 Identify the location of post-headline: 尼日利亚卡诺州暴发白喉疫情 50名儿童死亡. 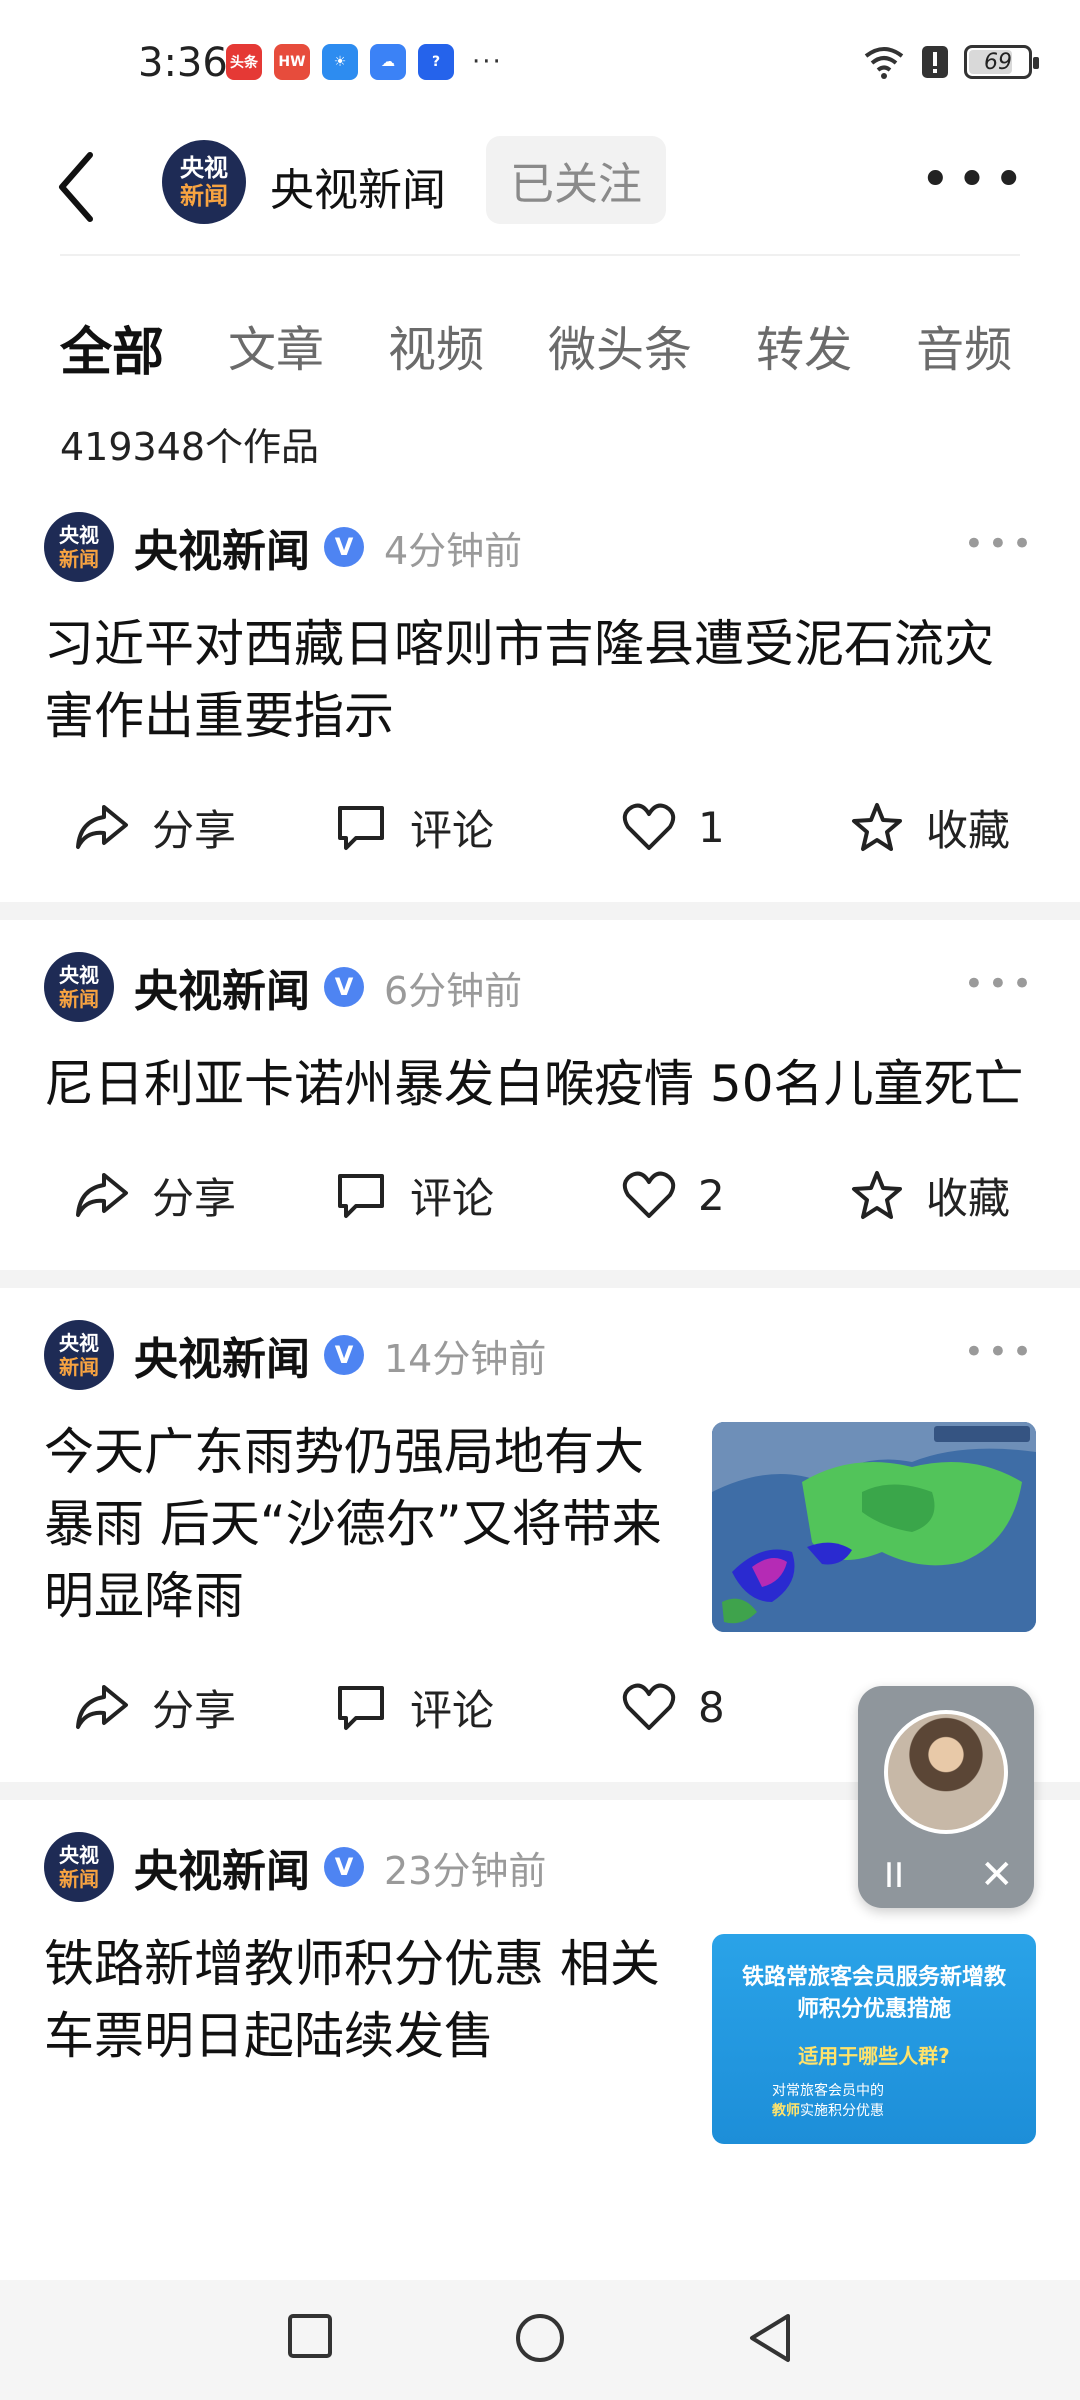
(540, 1084).